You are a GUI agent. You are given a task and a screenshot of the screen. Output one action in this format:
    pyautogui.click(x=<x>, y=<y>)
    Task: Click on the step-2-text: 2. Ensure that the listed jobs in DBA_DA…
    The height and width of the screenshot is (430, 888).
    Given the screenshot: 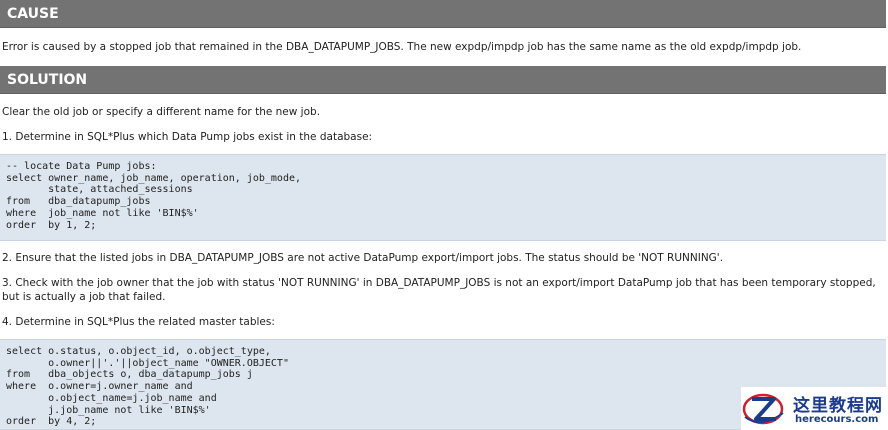 What is the action you would take?
    pyautogui.click(x=363, y=258)
    